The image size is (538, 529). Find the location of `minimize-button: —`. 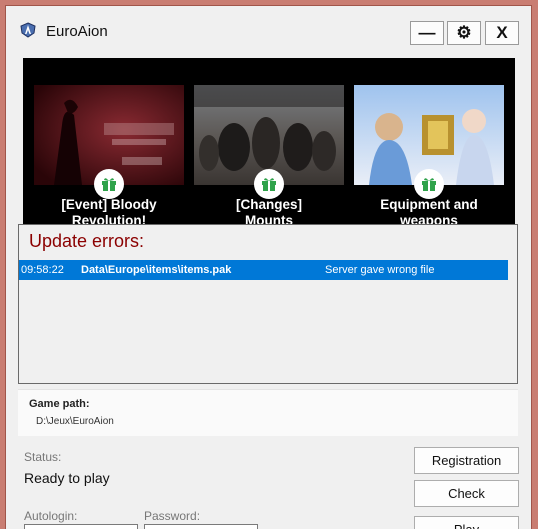

minimize-button: — is located at coordinates (427, 33).